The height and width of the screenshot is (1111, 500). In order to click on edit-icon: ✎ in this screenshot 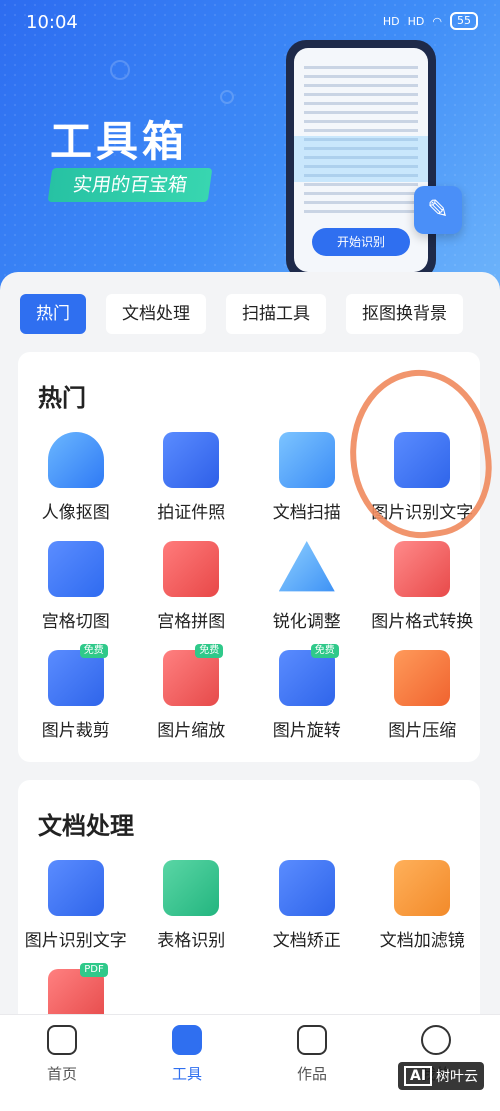, I will do `click(438, 210)`.